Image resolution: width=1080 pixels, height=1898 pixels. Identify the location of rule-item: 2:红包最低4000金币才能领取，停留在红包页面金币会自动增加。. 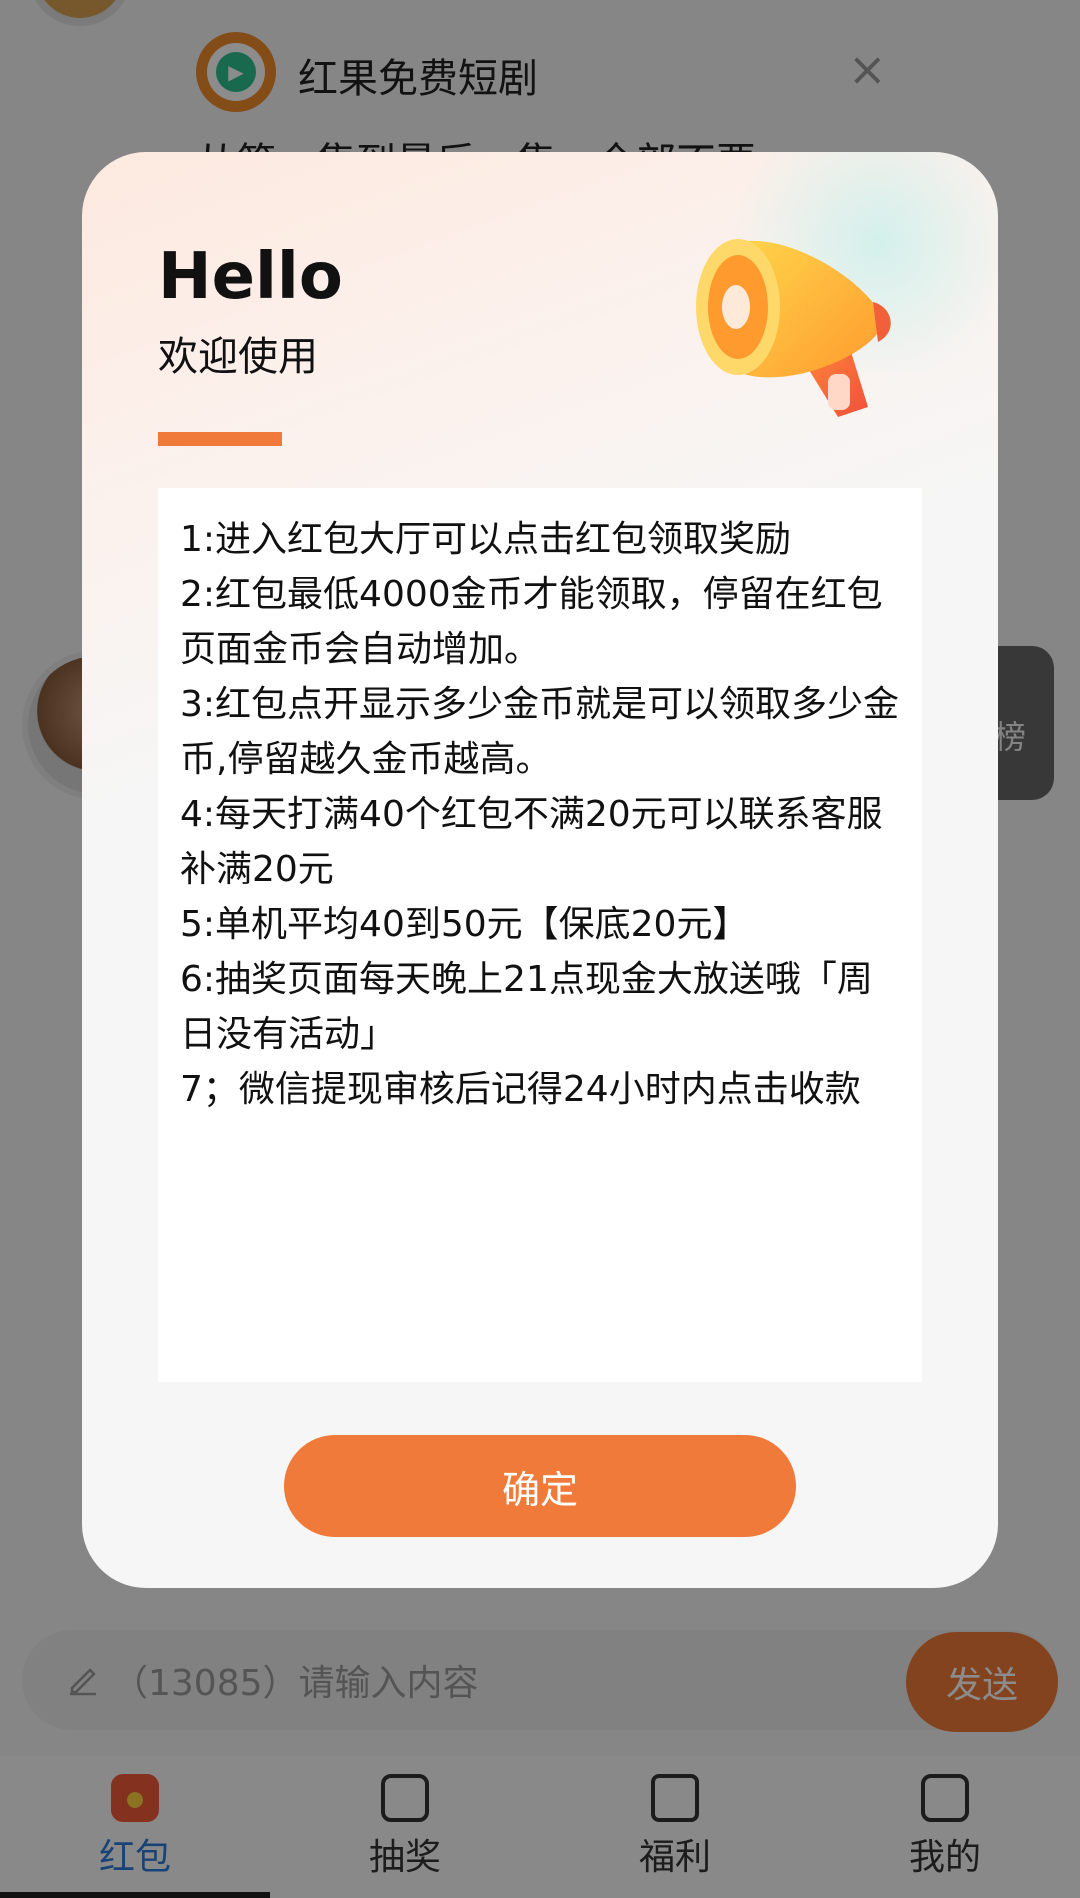
(531, 622).